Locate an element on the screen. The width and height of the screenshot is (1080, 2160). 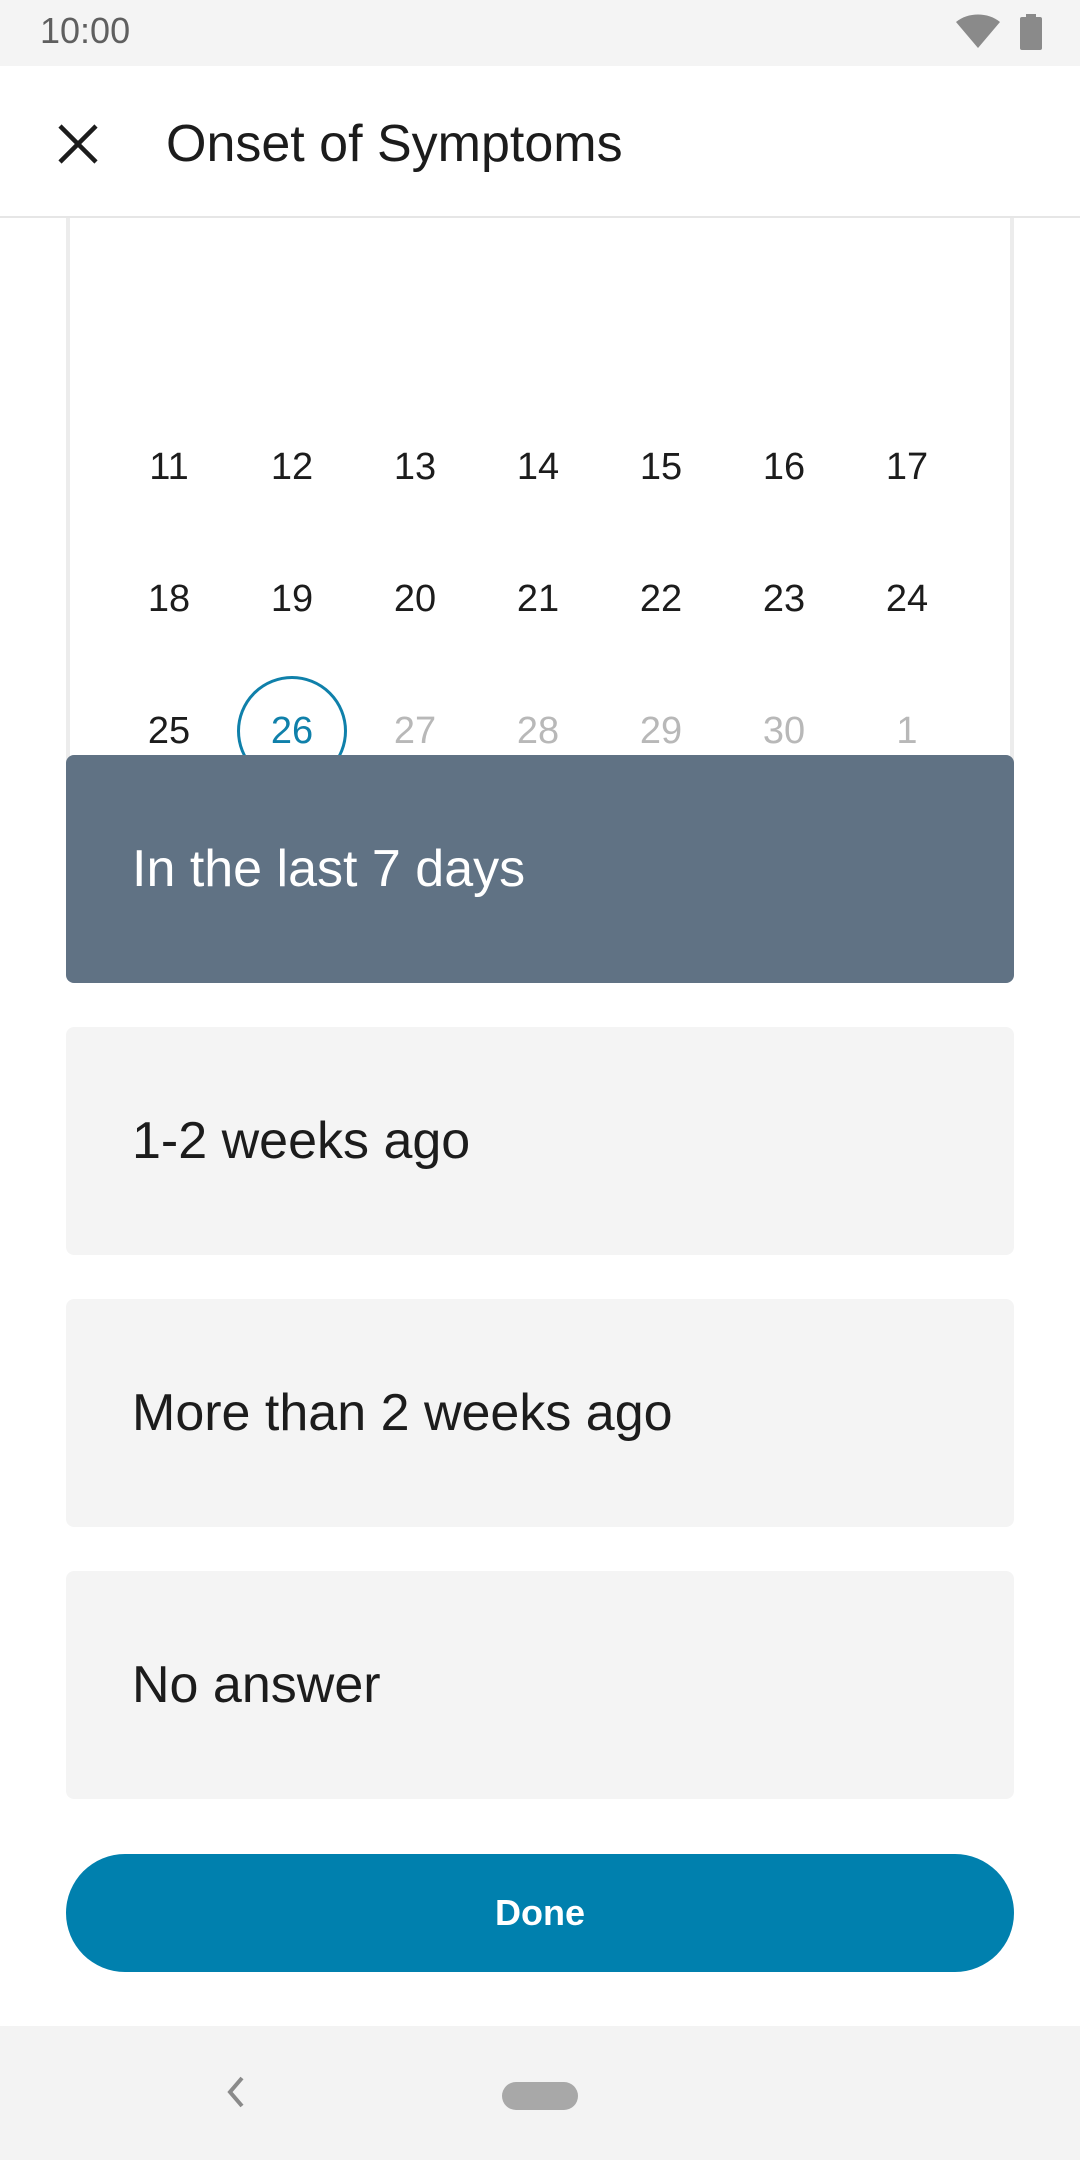
option-label: 1-2 weeks ago is located at coordinates (301, 1141).